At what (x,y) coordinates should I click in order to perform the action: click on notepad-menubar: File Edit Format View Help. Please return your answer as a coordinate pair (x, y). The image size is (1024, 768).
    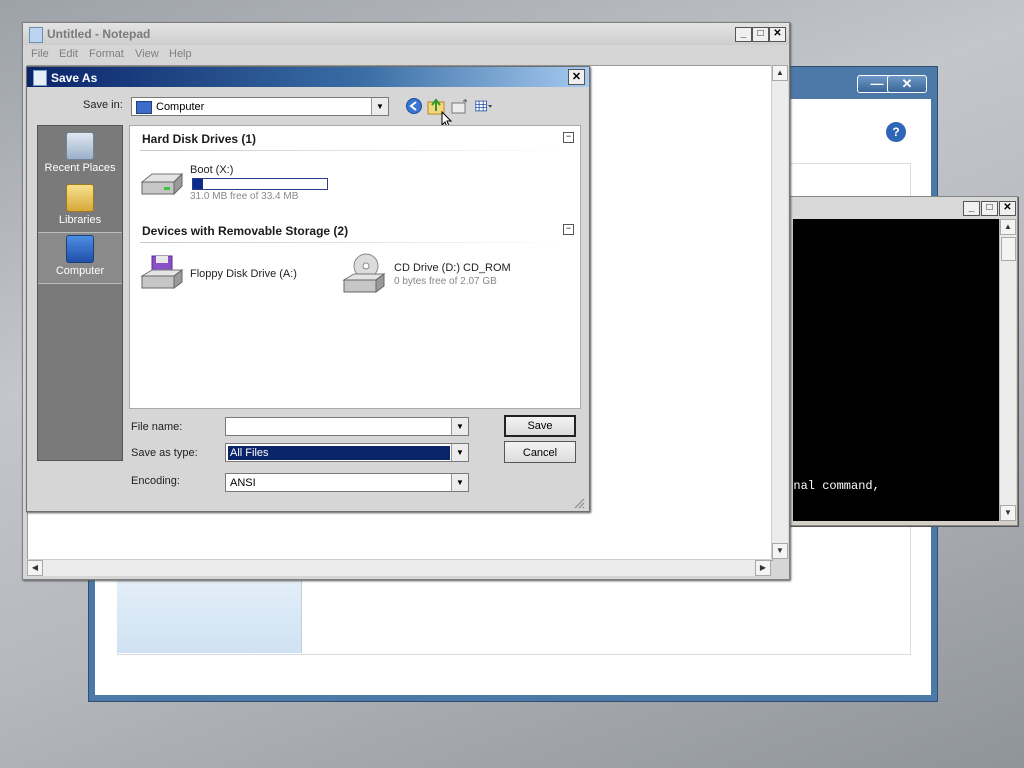
    Looking at the image, I should click on (406, 54).